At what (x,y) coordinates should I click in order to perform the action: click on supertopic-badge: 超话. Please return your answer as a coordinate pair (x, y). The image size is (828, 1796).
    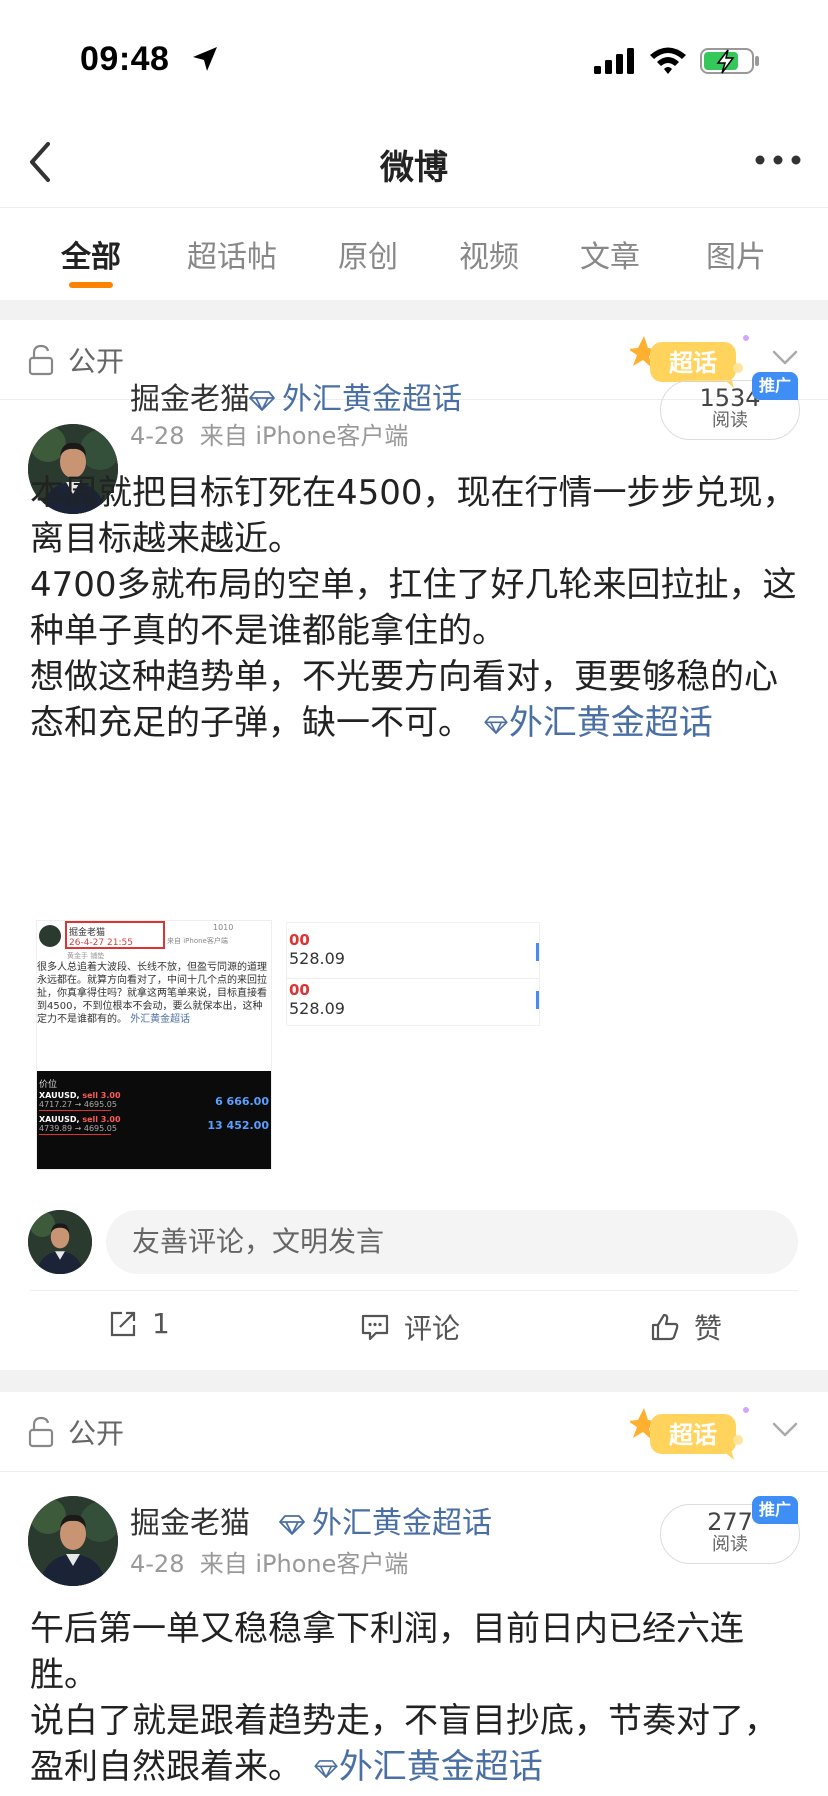
    Looking at the image, I should click on (694, 1433).